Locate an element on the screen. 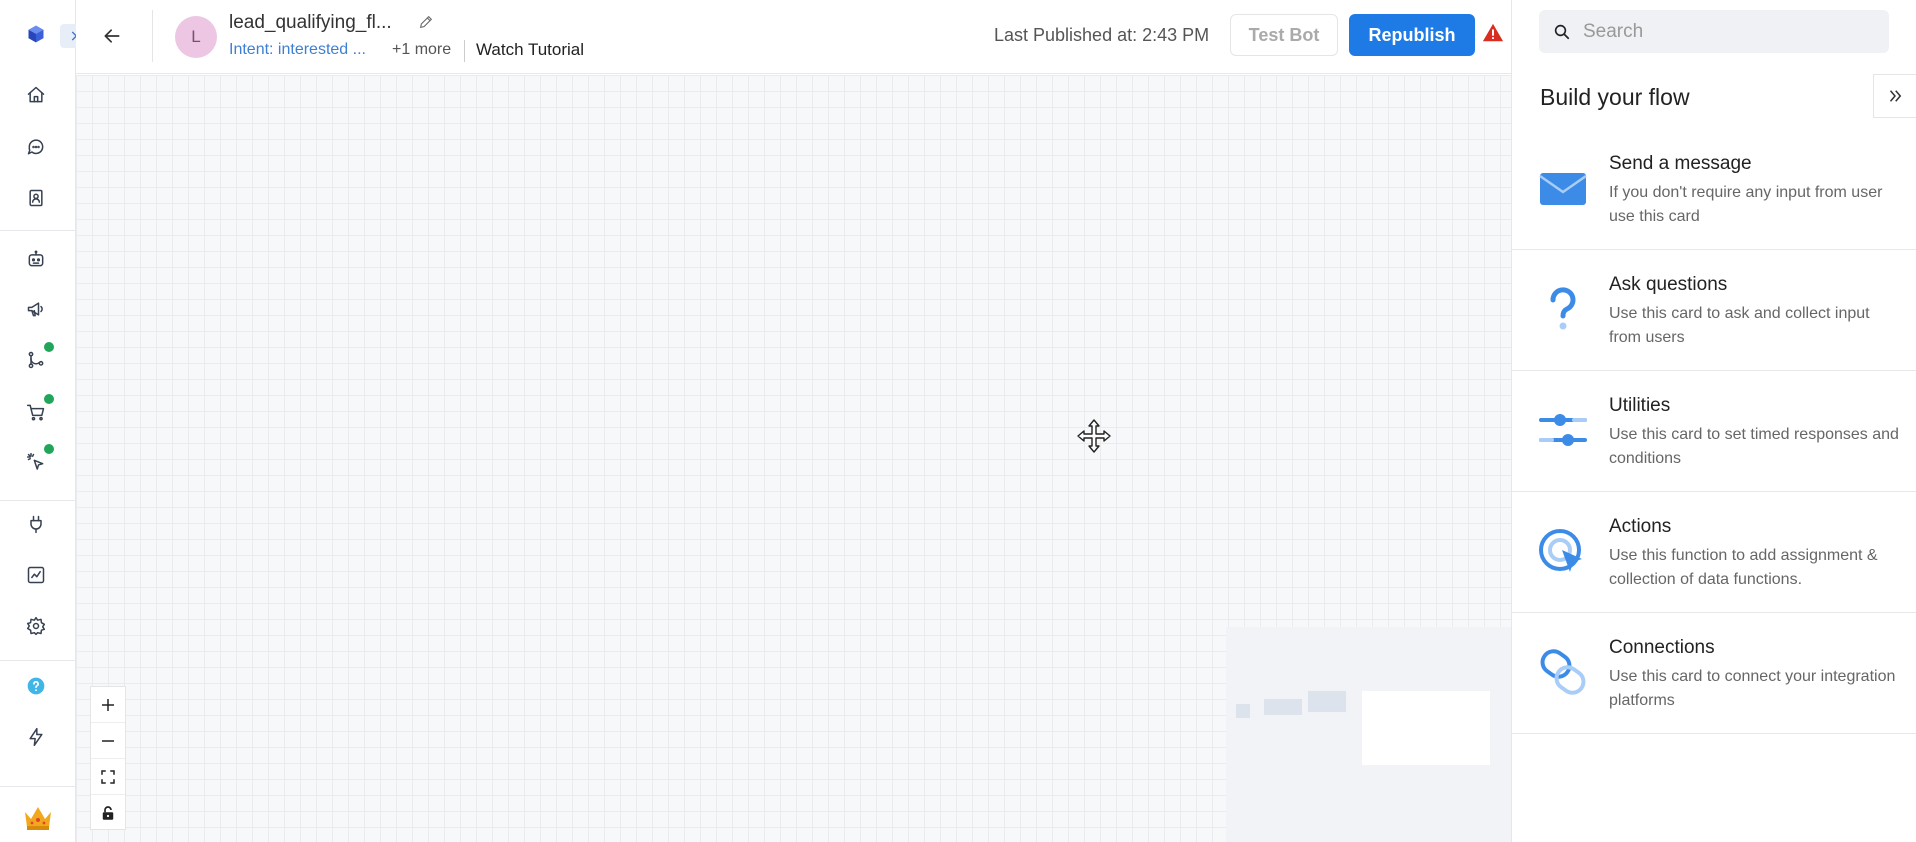  left-nav is located at coordinates (38, 421).